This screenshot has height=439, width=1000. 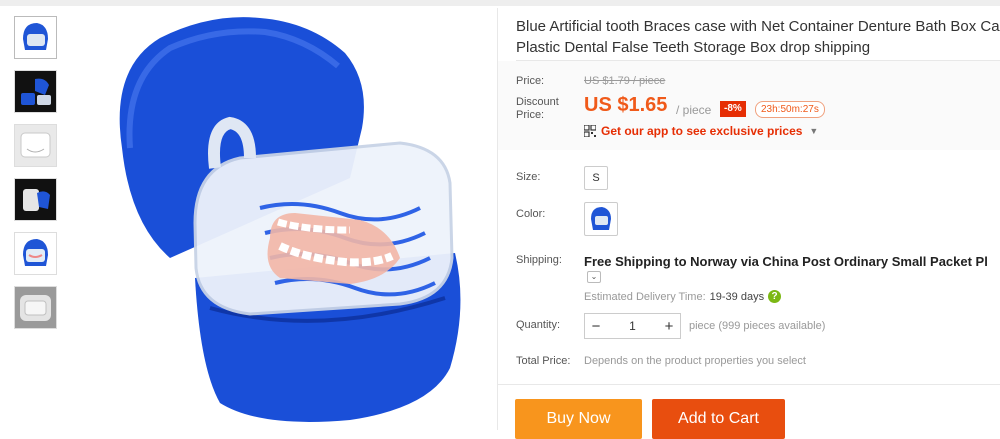 I want to click on discount-price-label: Discount Price:, so click(x=537, y=109).